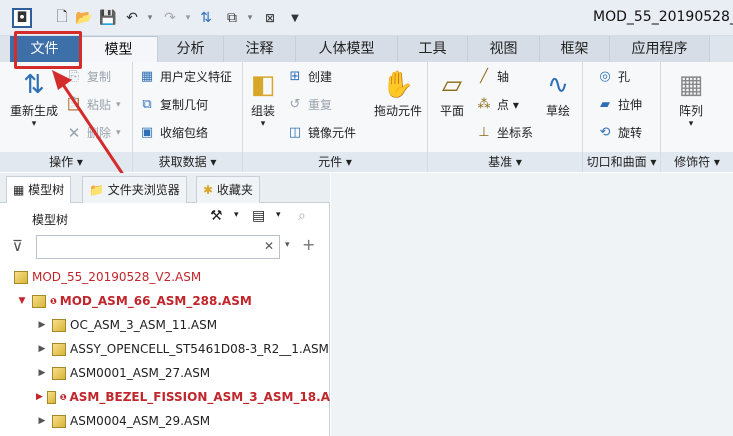  Describe the element at coordinates (140, 421) in the screenshot. I see `tree-row-label: ASM0004_ASM_29.ASM` at that location.